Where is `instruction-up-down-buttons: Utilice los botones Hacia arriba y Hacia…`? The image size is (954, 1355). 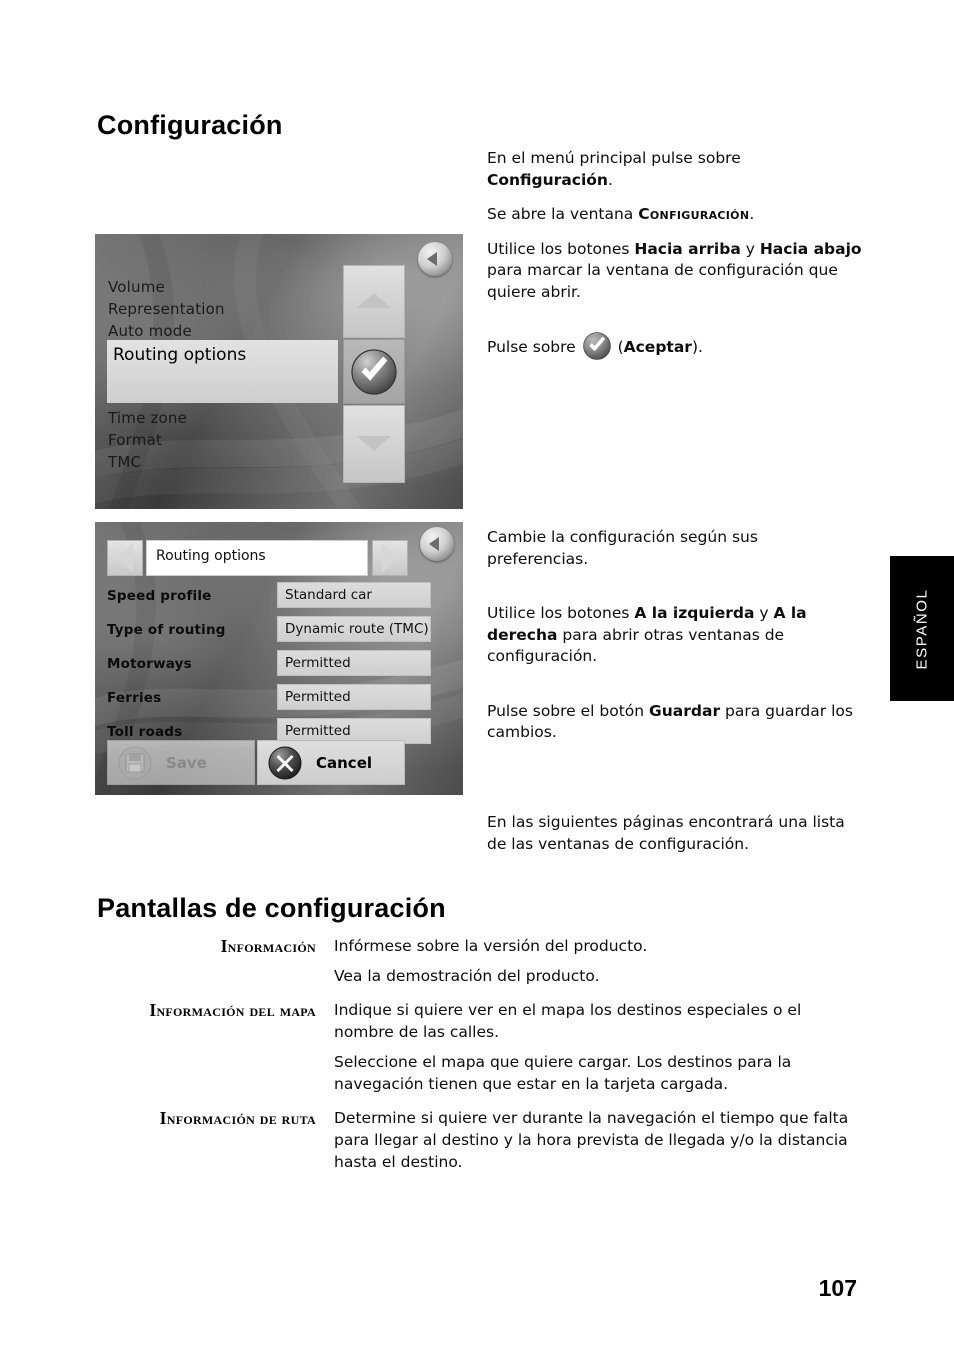 instruction-up-down-buttons: Utilice los botones Hacia arriba y Hacia… is located at coordinates (674, 270).